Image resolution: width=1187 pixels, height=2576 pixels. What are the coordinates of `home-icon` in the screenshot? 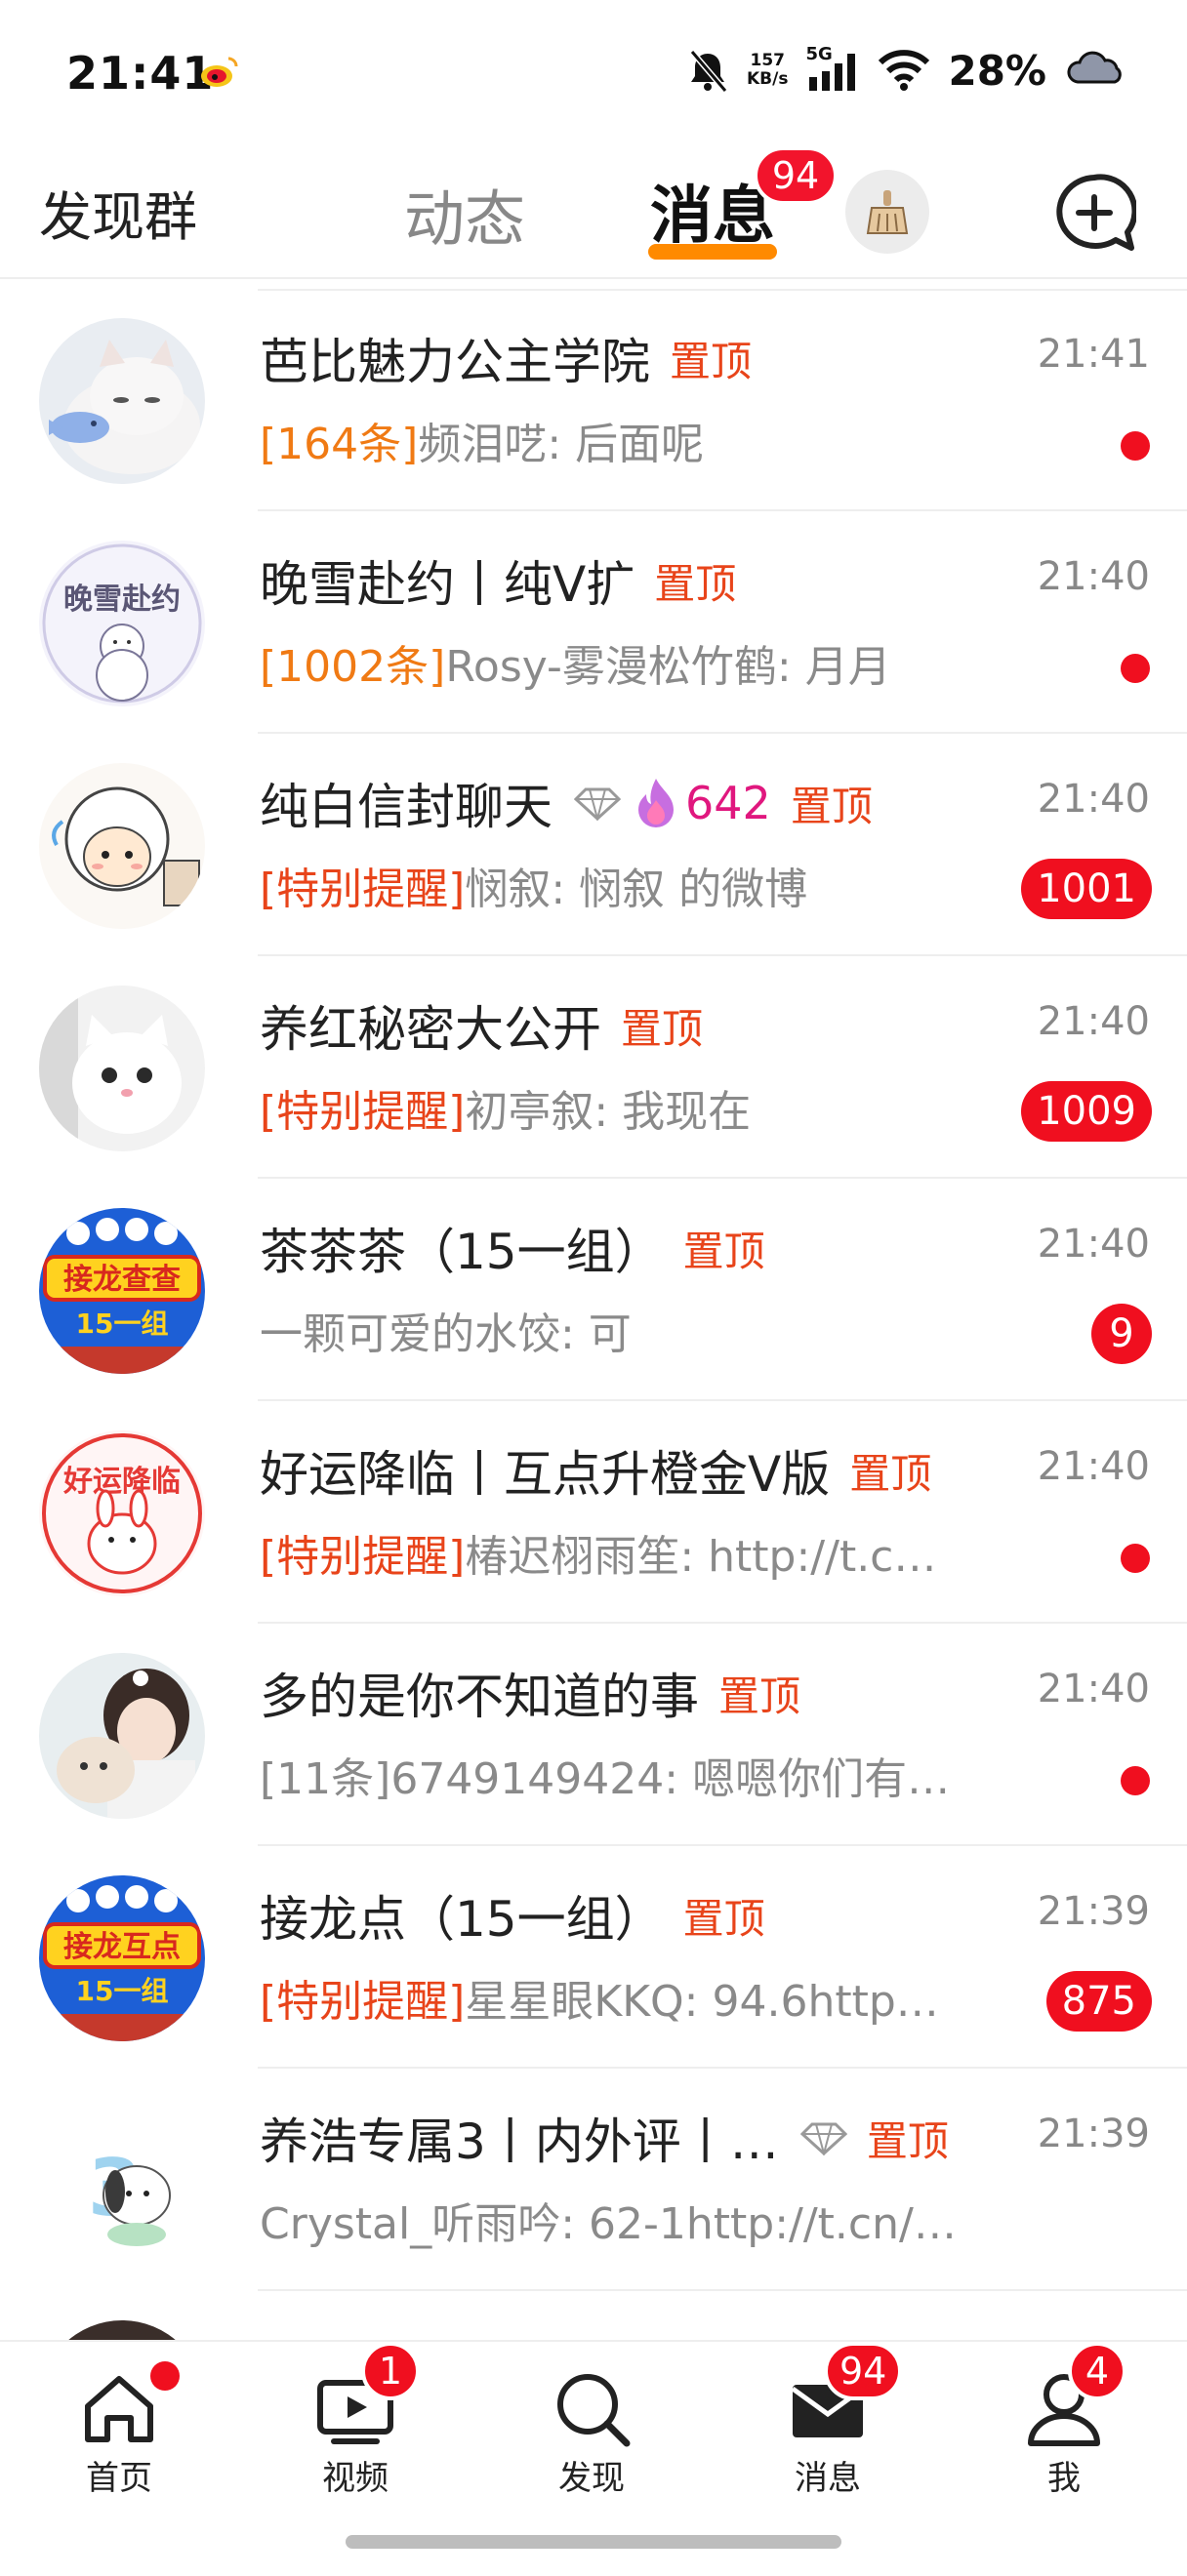 It's located at (119, 2409).